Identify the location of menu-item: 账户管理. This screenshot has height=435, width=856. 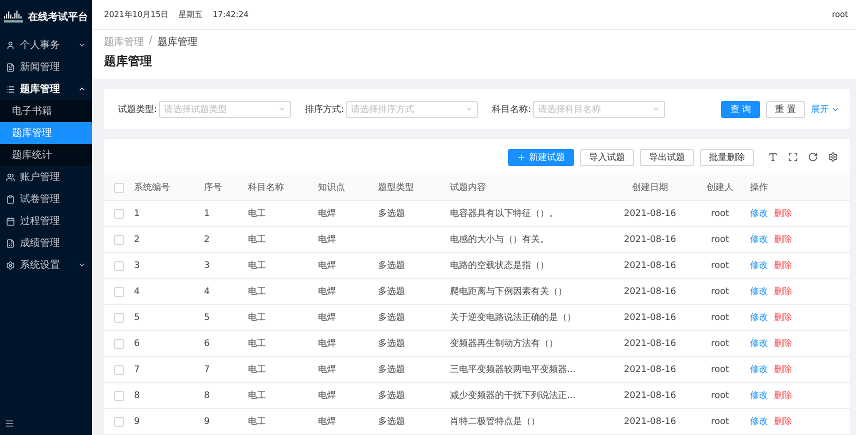
(46, 177).